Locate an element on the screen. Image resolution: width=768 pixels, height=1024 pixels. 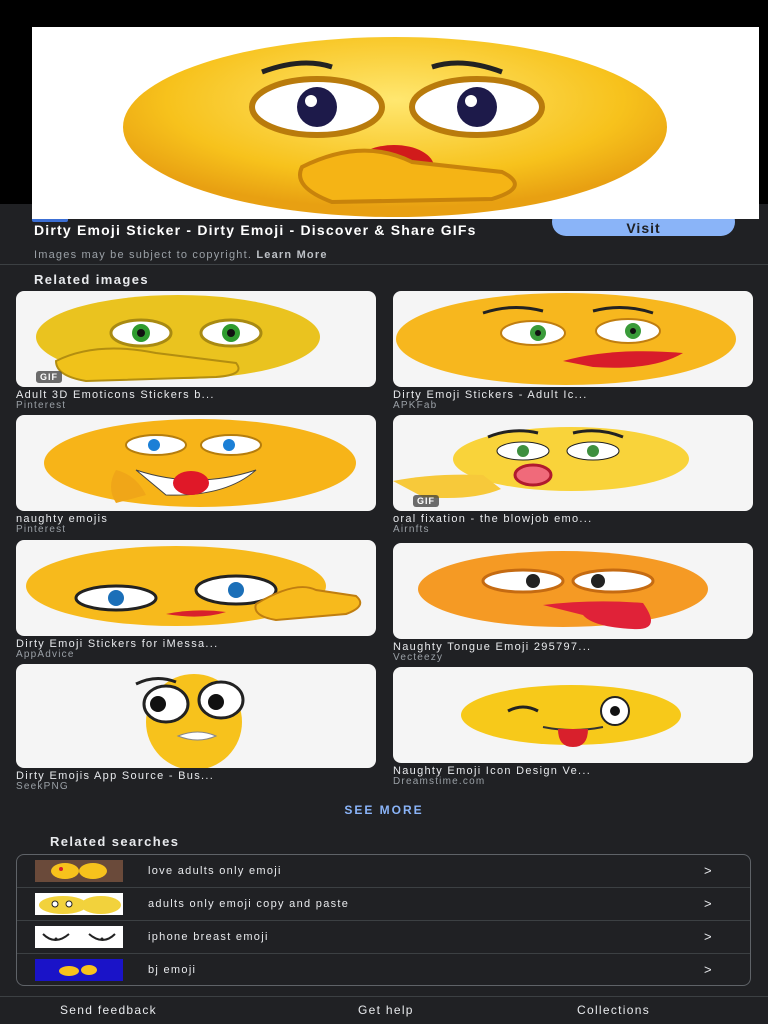
related-search-item: adults only emoji copy and paste > is located at coordinates (383, 904).